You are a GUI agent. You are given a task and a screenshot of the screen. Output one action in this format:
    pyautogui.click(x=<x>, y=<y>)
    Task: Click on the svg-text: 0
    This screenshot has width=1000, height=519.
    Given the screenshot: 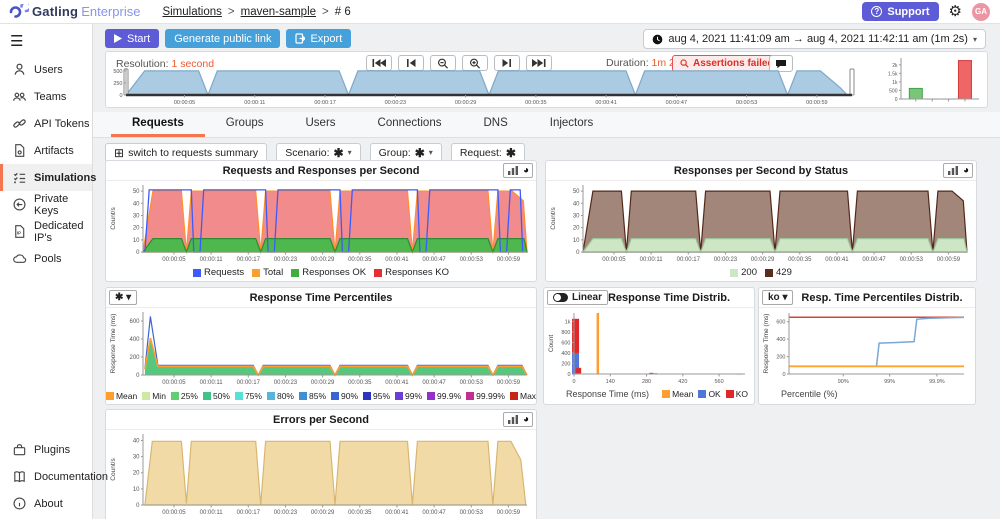 What is the action you would take?
    pyautogui.click(x=783, y=375)
    